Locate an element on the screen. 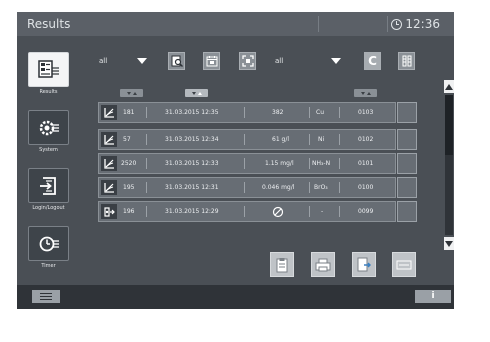 This screenshot has height=342, width=490. result-value: 0.046 mg/l is located at coordinates (278, 187).